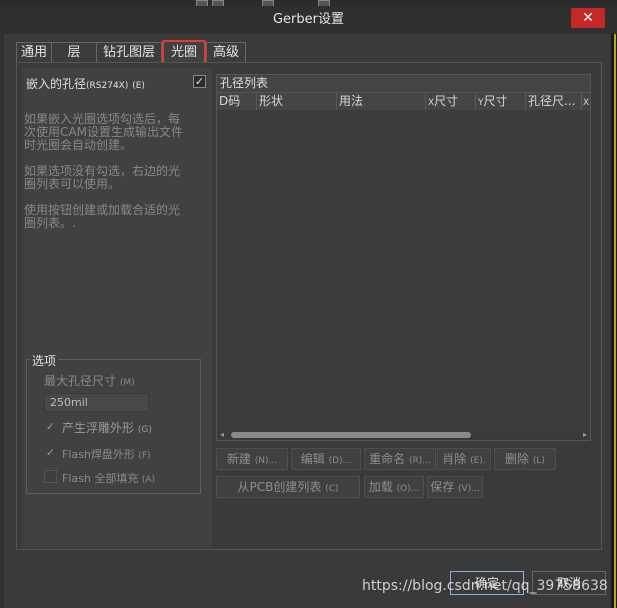 This screenshot has width=617, height=608. What do you see at coordinates (403, 83) in the screenshot?
I see `aperture-list-title: 孔径列表` at bounding box center [403, 83].